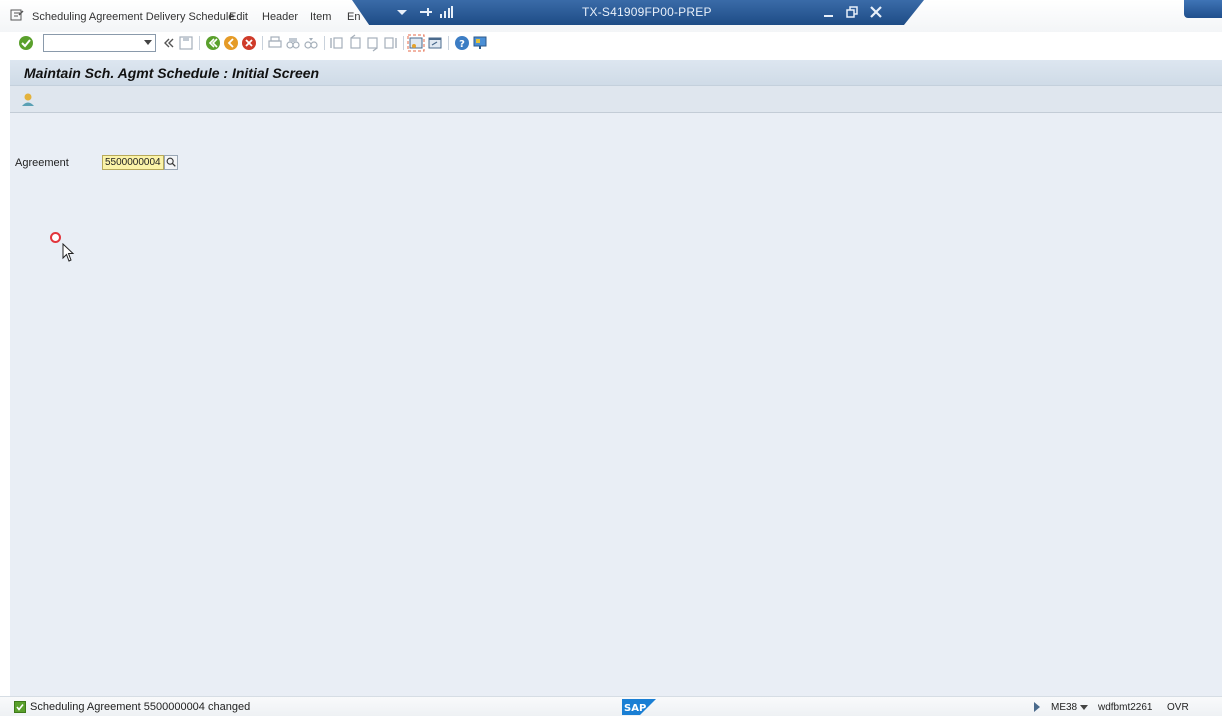 This screenshot has width=1222, height=716. Describe the element at coordinates (1064, 707) in the screenshot. I see `transaction-code: ME38` at that location.